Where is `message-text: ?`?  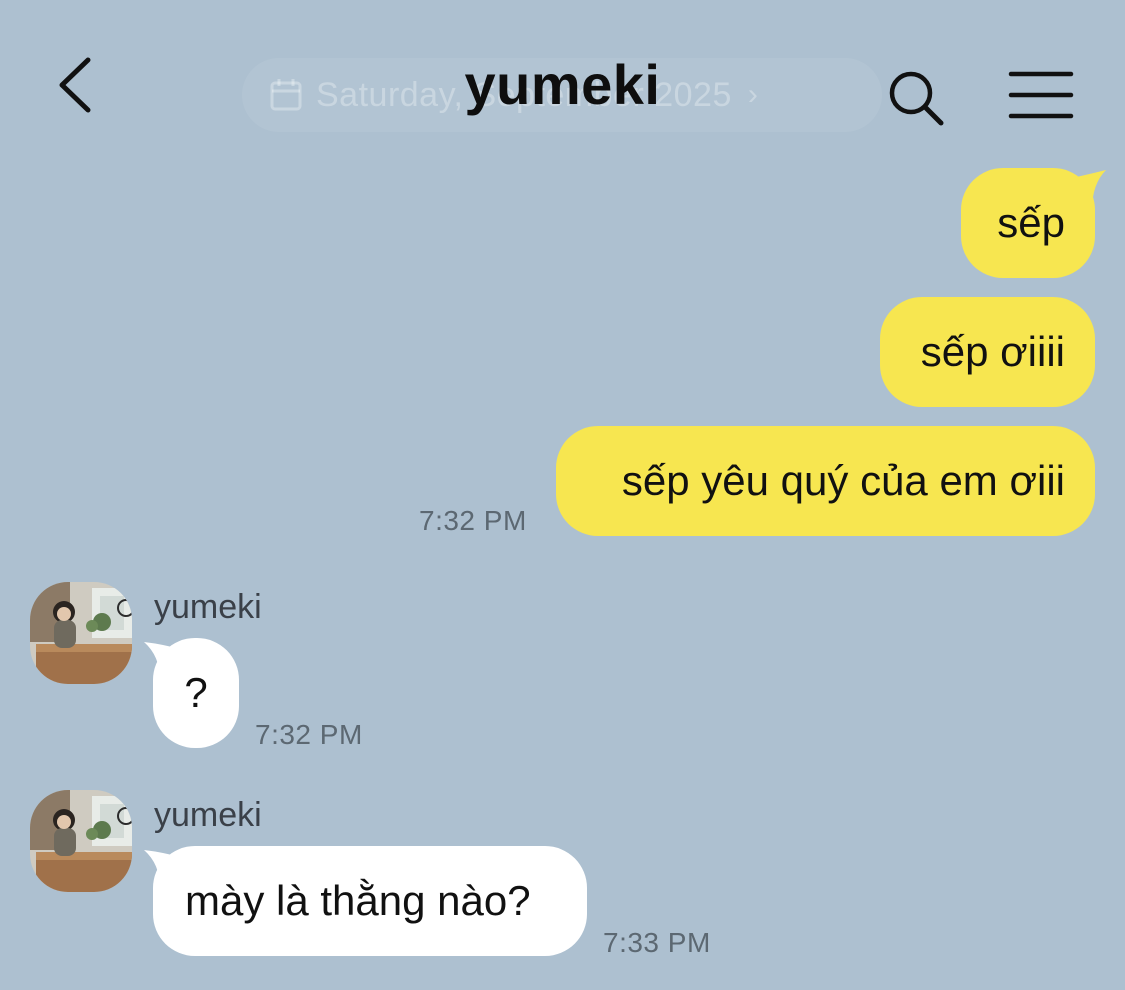 message-text: ? is located at coordinates (196, 692).